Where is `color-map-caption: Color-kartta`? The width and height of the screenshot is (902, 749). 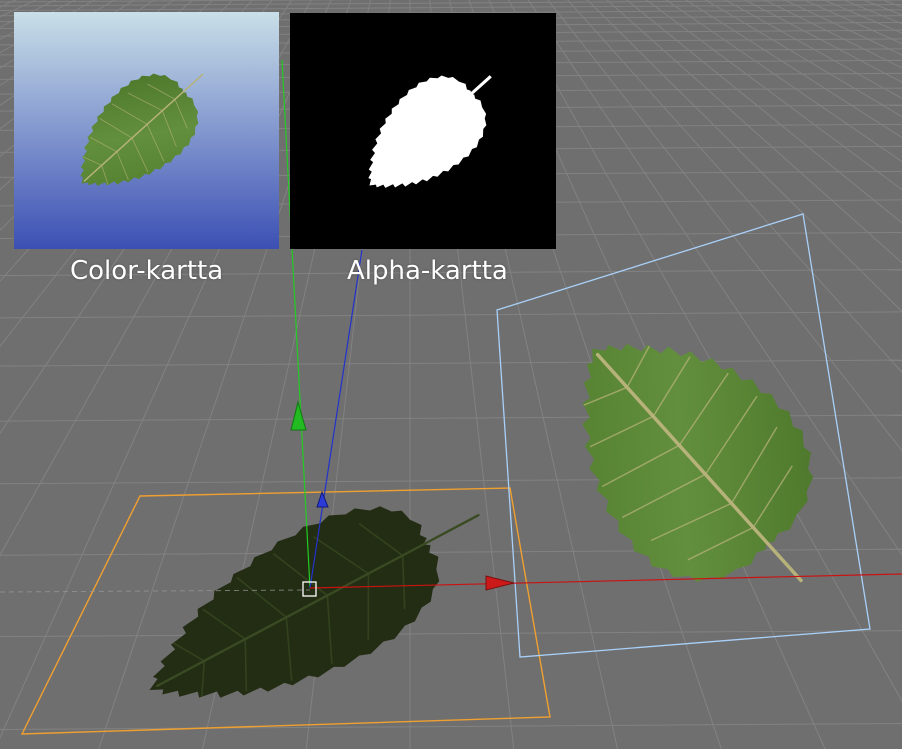 color-map-caption: Color-kartta is located at coordinates (147, 271).